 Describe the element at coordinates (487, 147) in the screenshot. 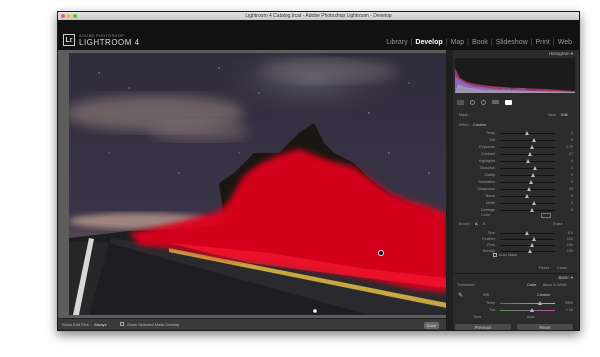

I see `slider-label: Exposure` at that location.